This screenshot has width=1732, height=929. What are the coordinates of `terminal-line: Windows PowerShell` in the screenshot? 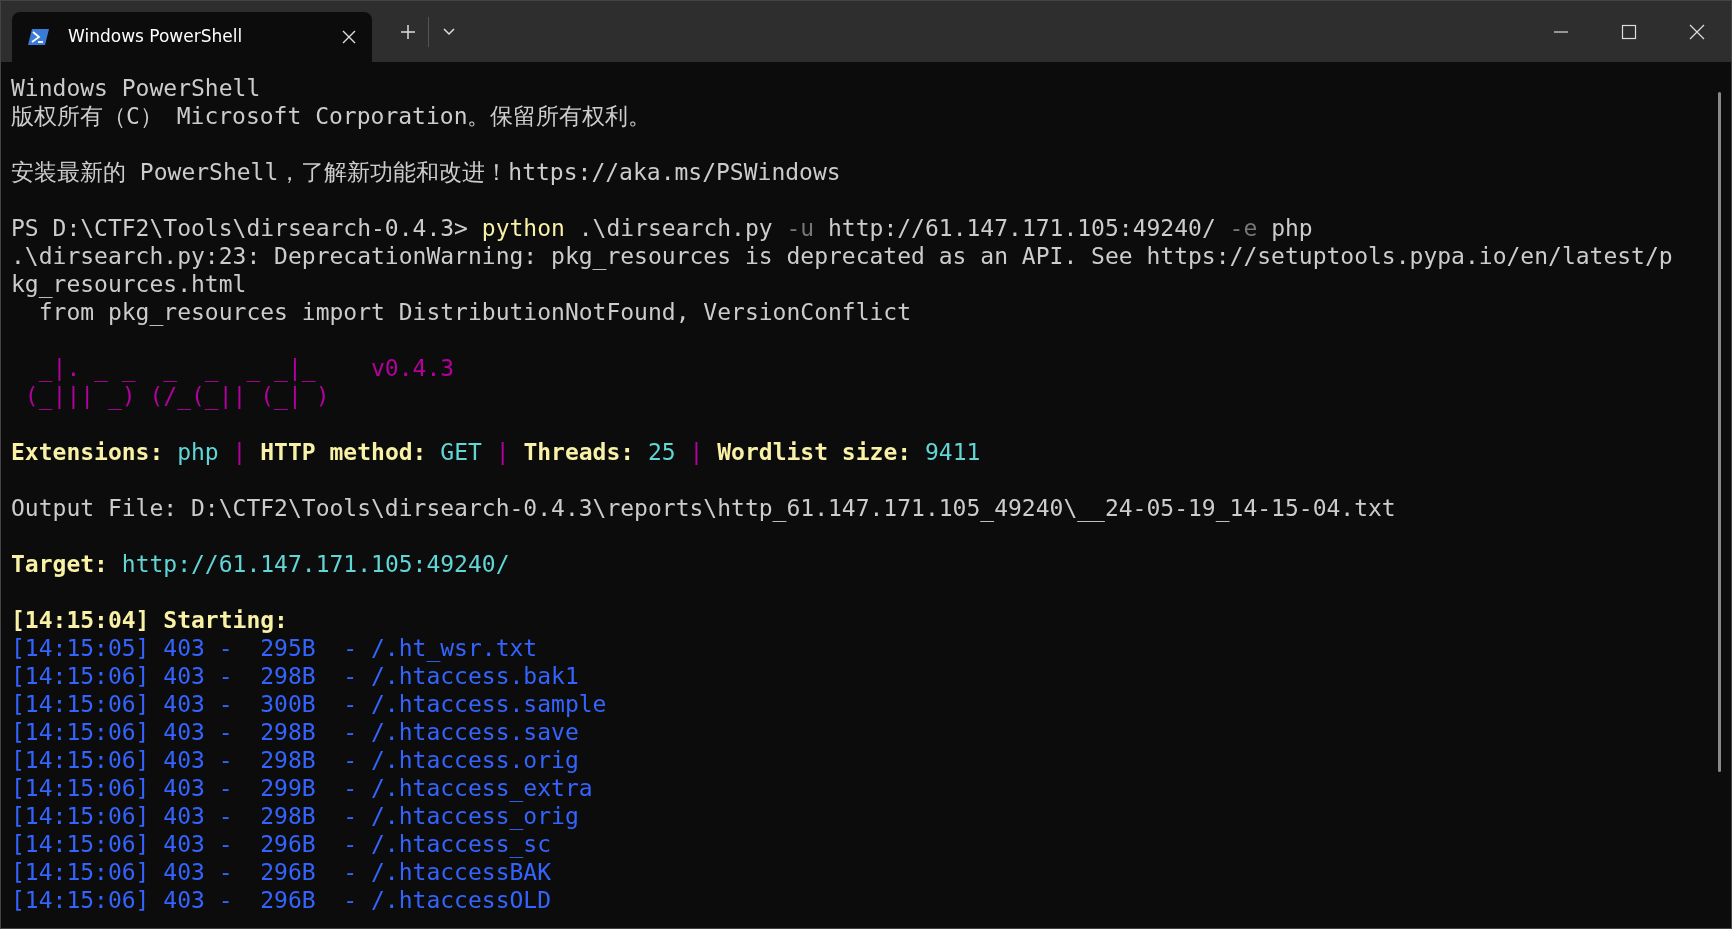 It's located at (136, 88).